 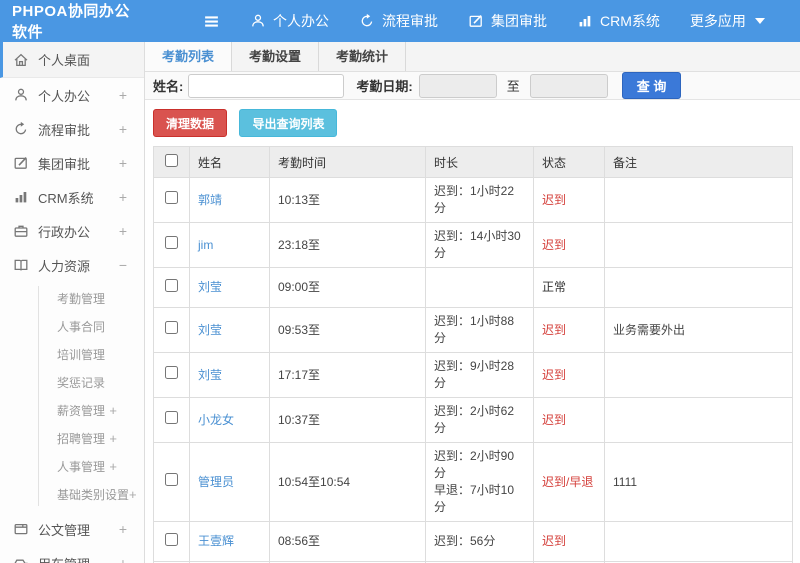 I want to click on date-from-input, so click(x=457, y=85).